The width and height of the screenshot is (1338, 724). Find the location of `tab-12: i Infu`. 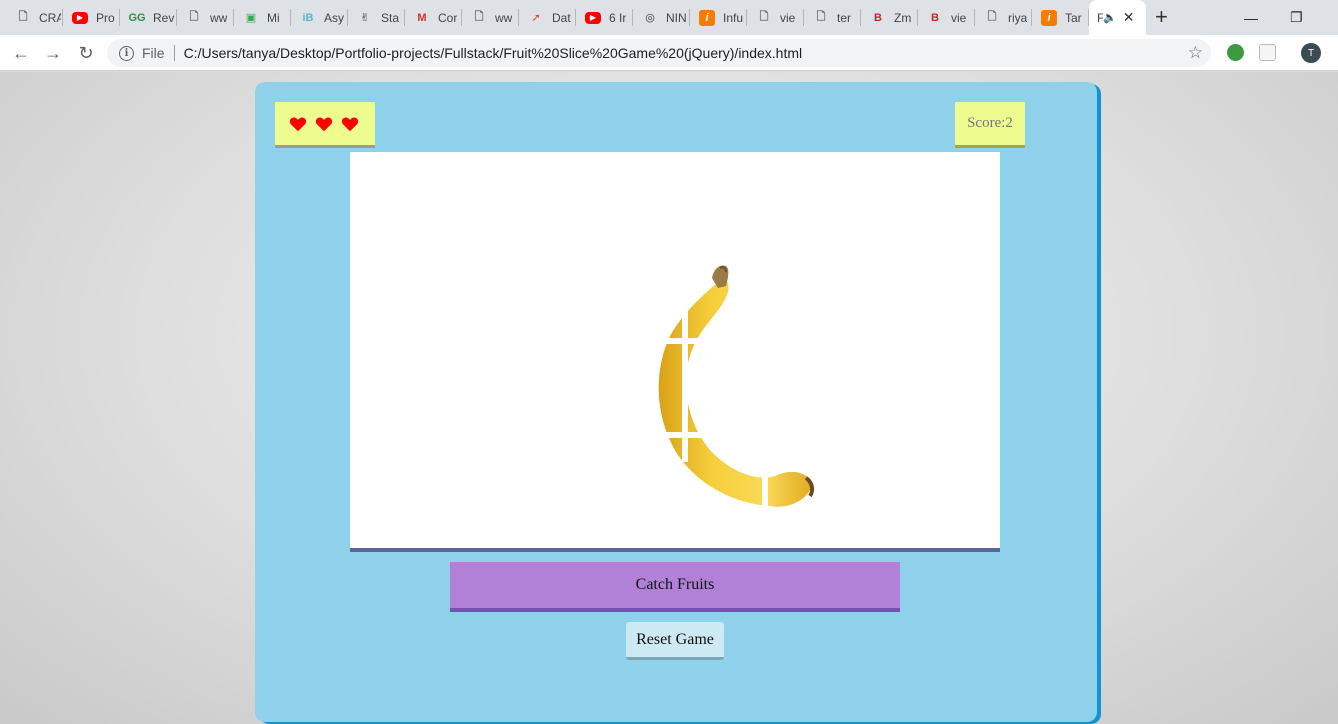

tab-12: i Infu is located at coordinates (718, 17).